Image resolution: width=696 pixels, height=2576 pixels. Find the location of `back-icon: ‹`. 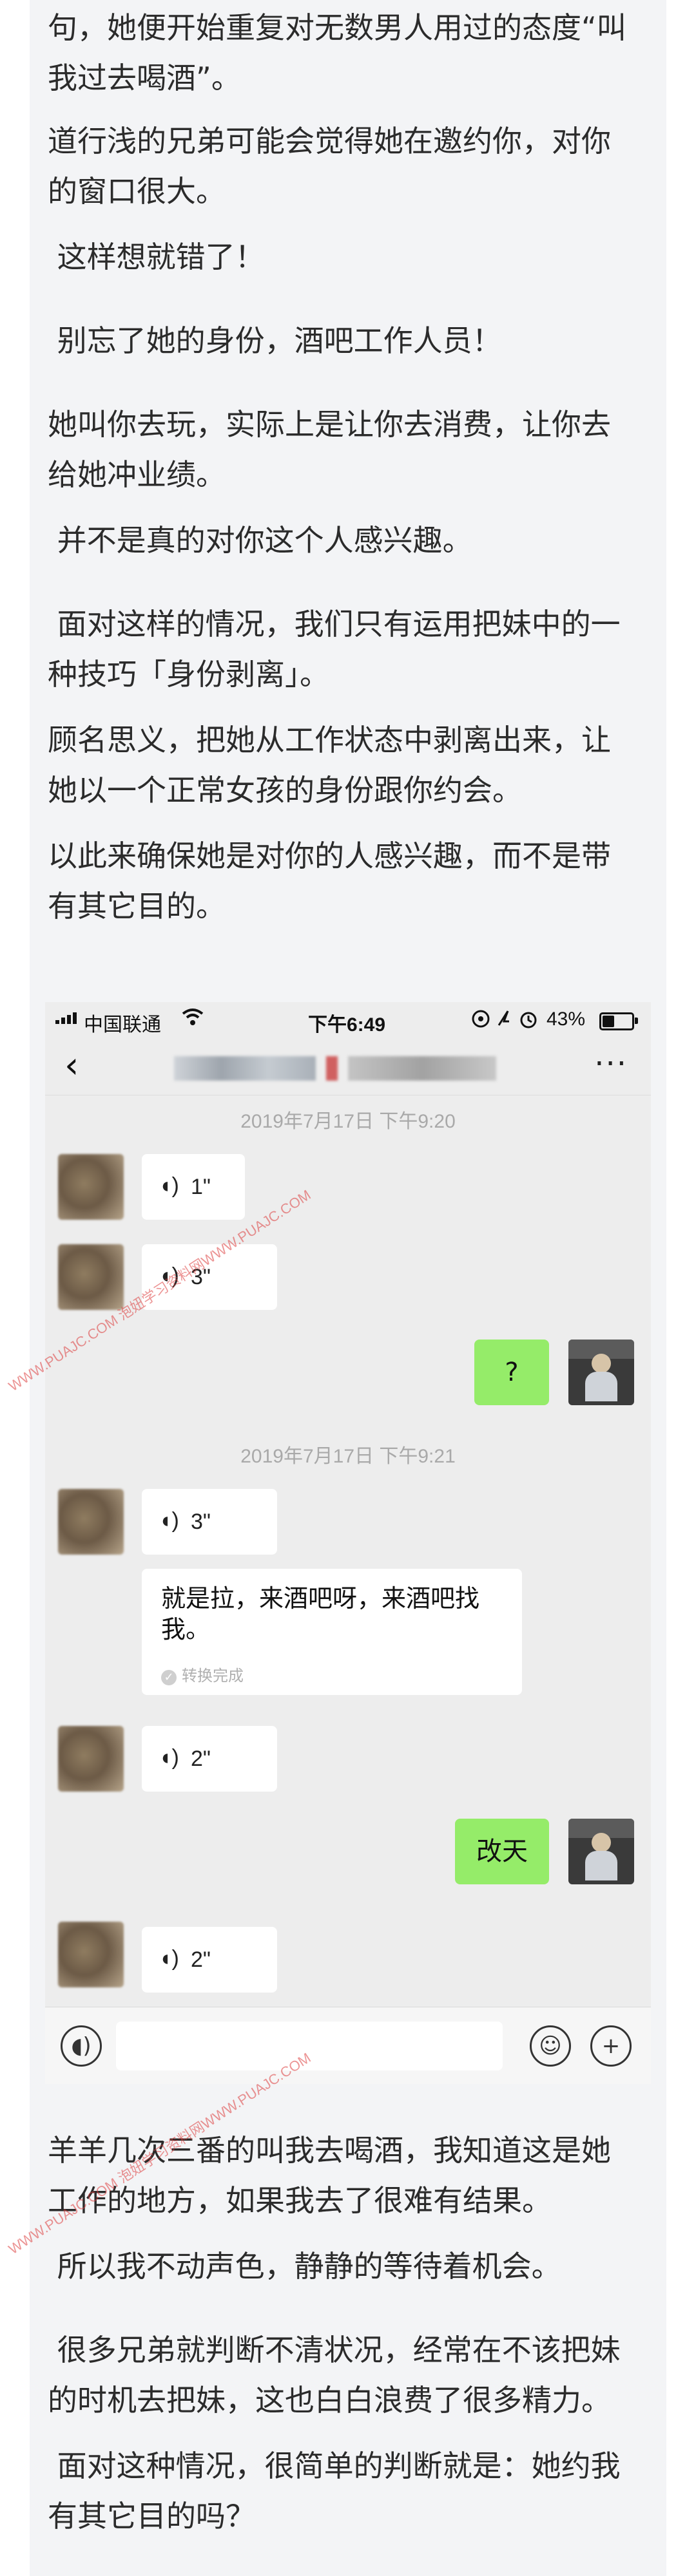

back-icon: ‹ is located at coordinates (71, 1065).